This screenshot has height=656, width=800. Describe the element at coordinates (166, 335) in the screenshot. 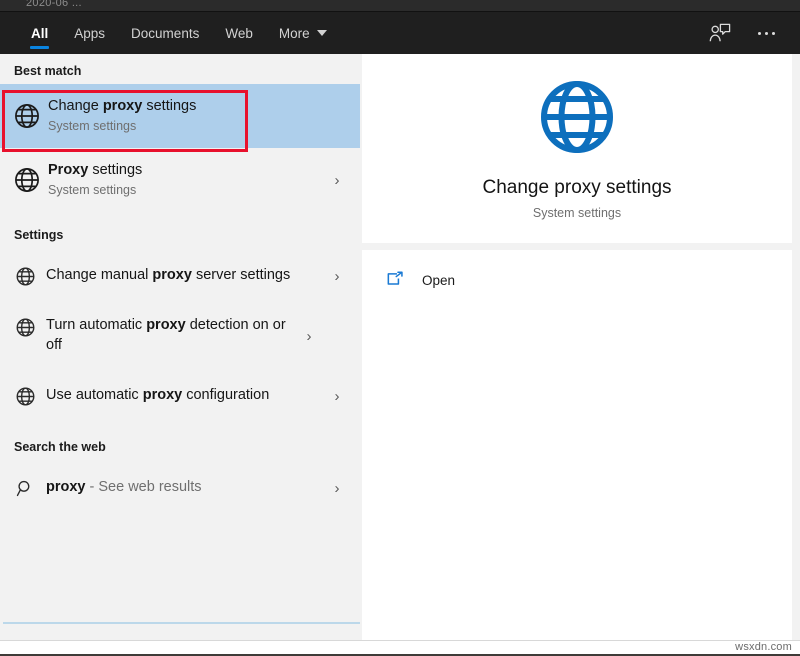

I see `result-title: Turn automatic proxy detection on or off` at that location.